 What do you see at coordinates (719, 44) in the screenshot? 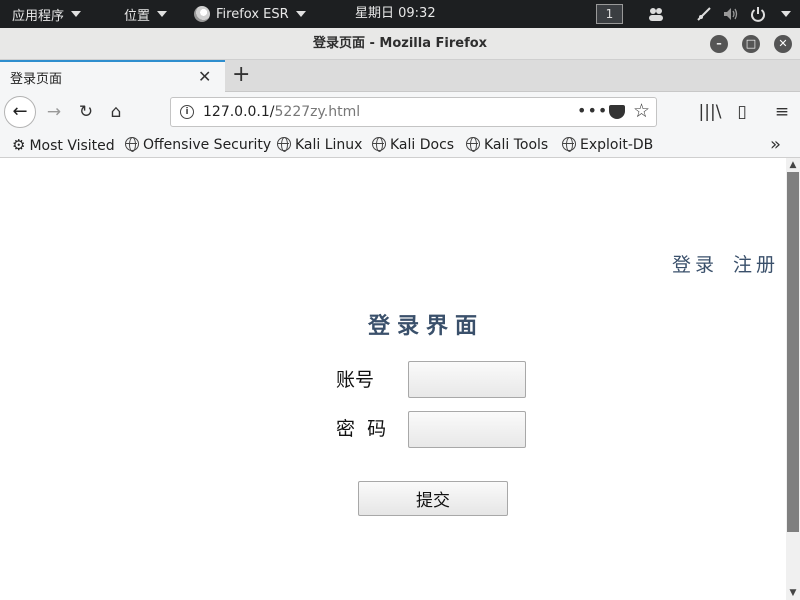
I see `minimize-icon: –` at bounding box center [719, 44].